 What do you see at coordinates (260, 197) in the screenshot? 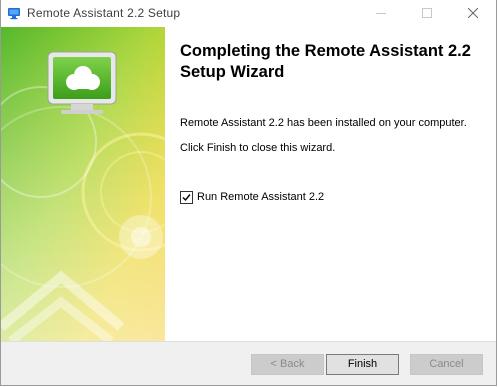
I see `run-app-label: Run Remote Assistant 2.2` at bounding box center [260, 197].